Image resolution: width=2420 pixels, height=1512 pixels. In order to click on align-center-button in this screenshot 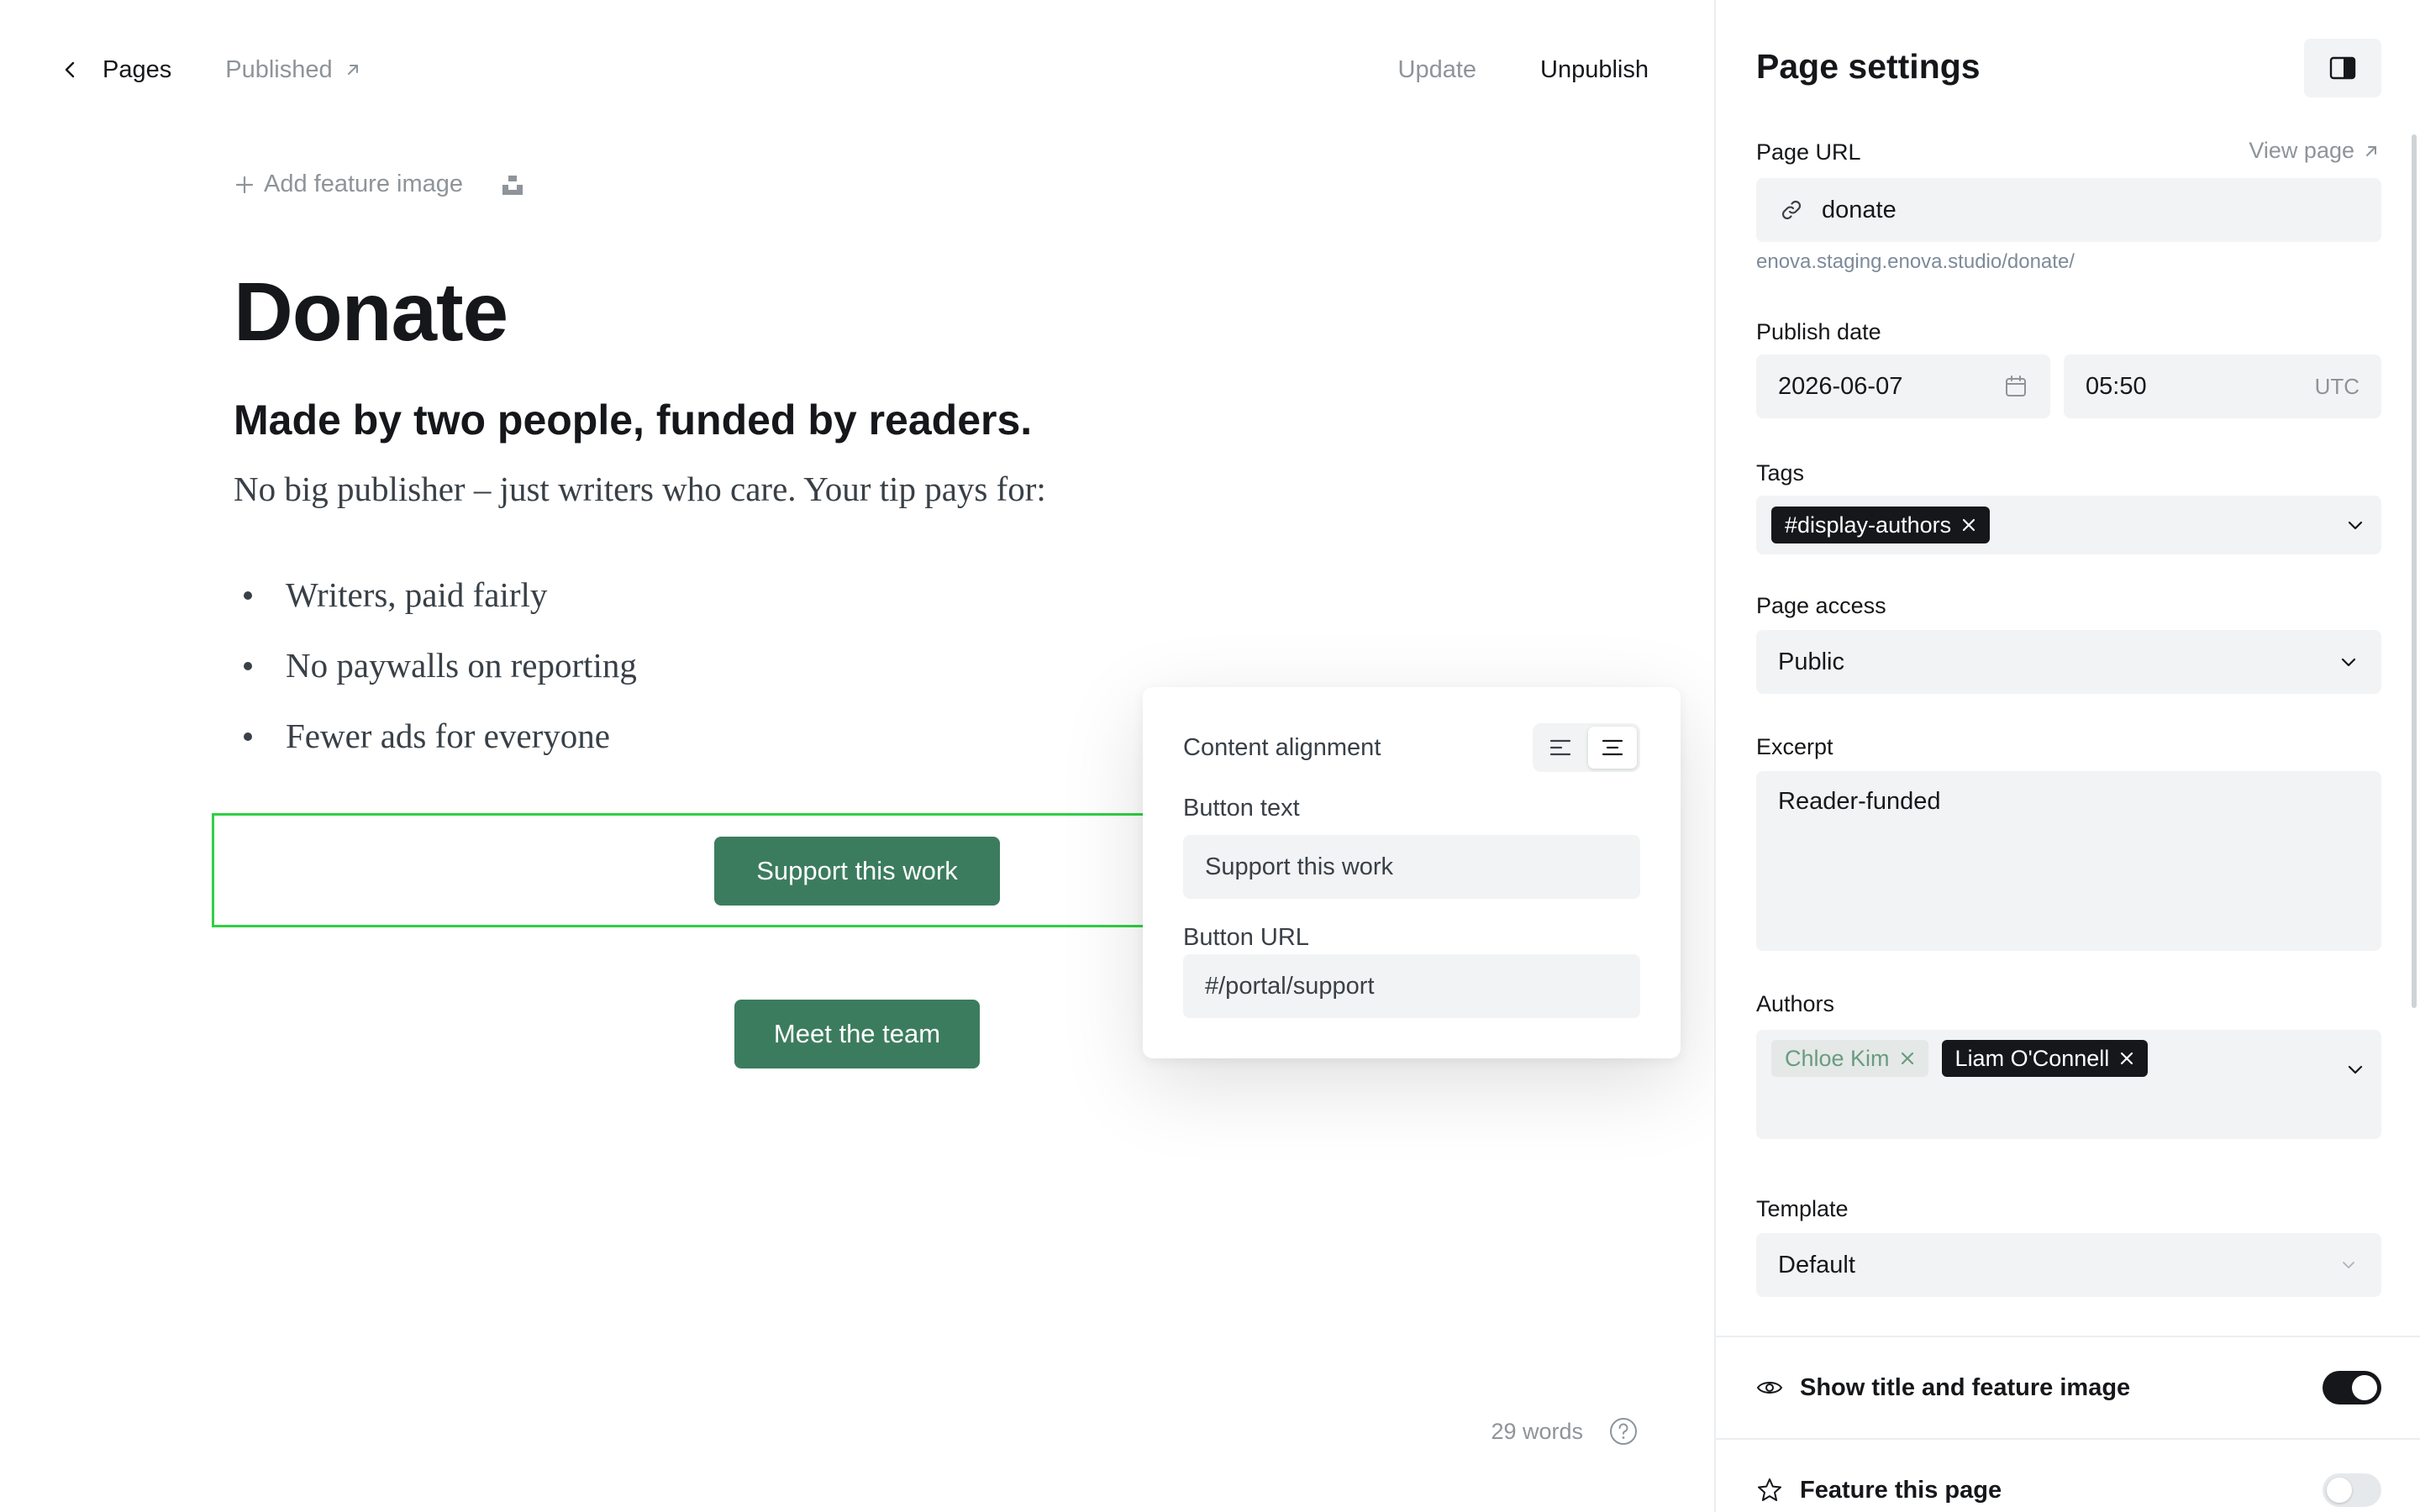, I will do `click(1613, 748)`.